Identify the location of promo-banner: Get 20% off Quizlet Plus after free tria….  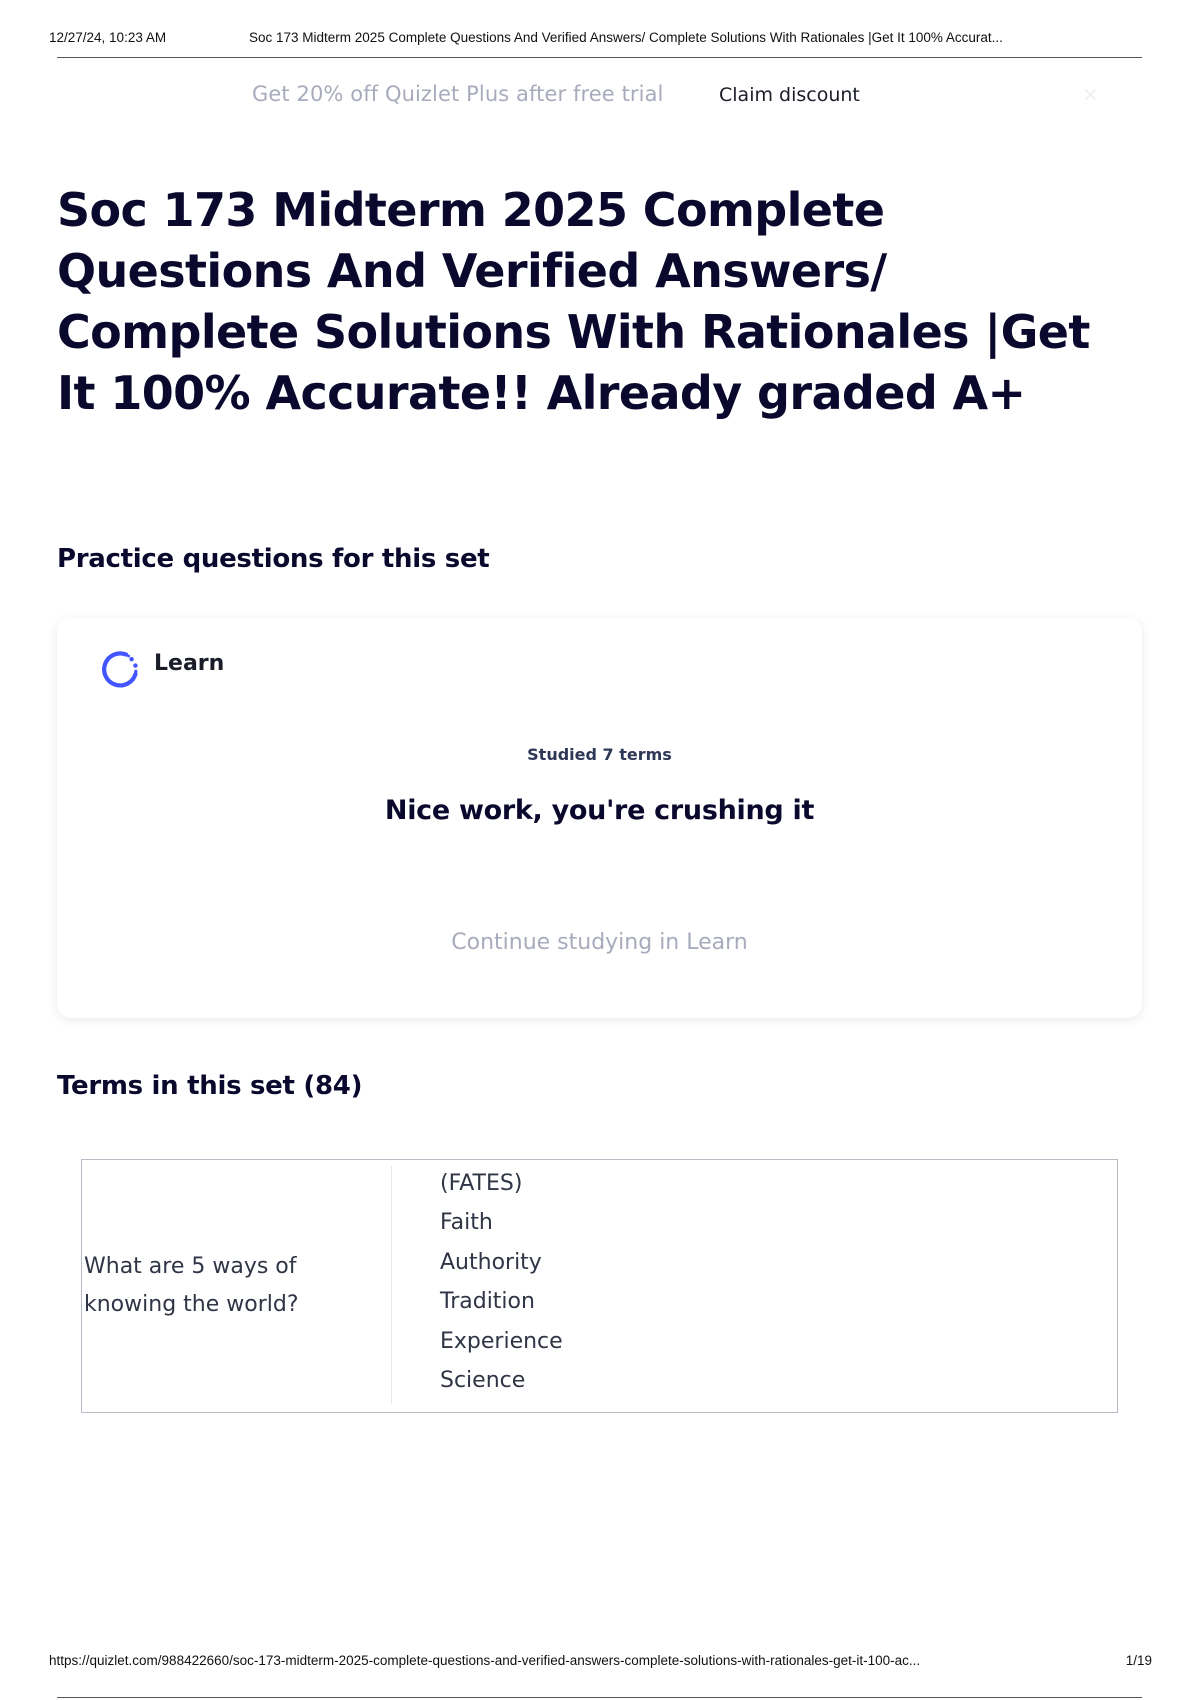
(600, 97).